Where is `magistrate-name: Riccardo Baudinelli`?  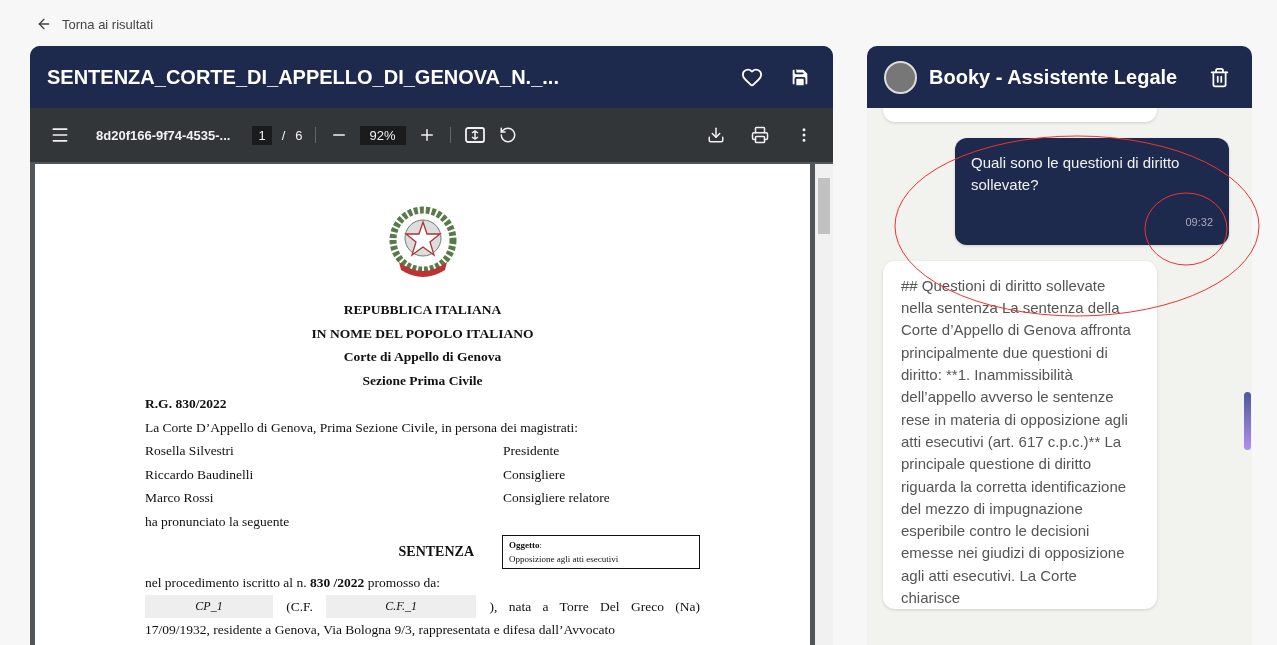 magistrate-name: Riccardo Baudinelli is located at coordinates (200, 474).